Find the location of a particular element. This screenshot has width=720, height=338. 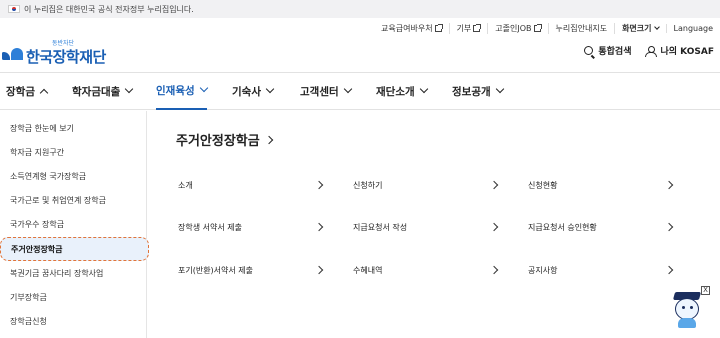

gov-banner-text: 이 누리집은 대한민국 공식 전자정부 누리집입니다. is located at coordinates (109, 9).